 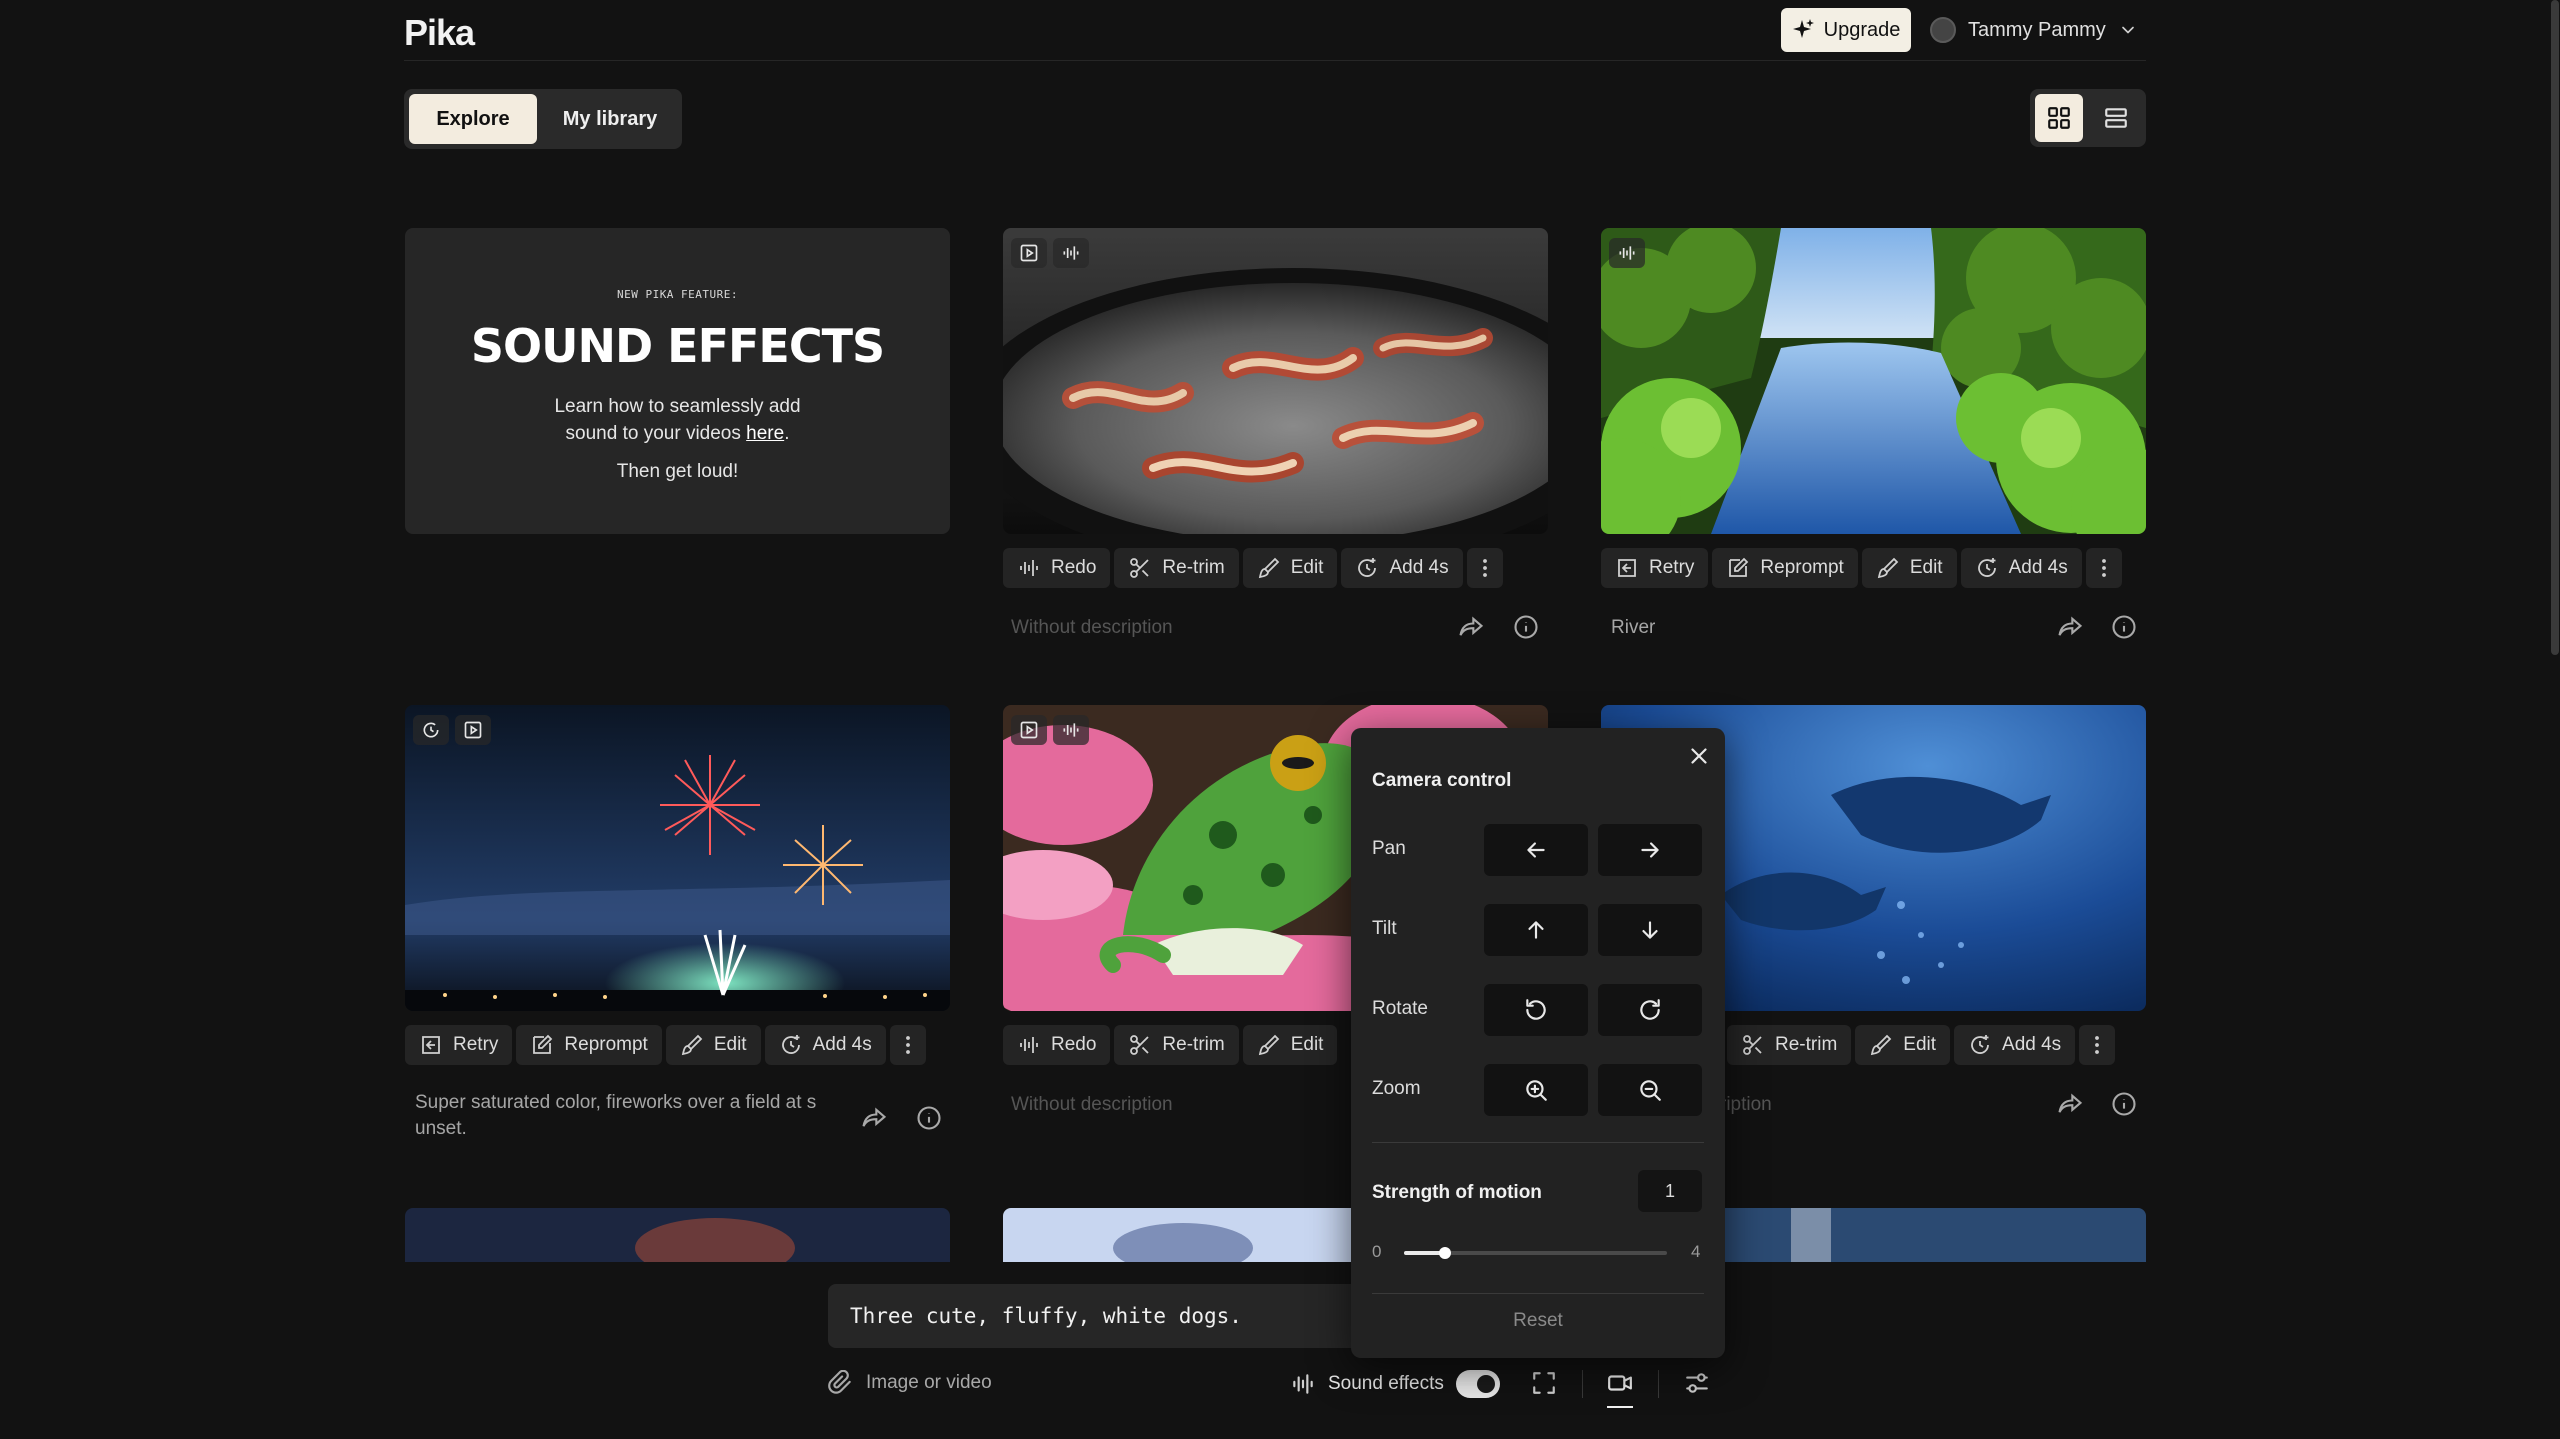 What do you see at coordinates (910, 1383) in the screenshot?
I see `attach-media-button: Image or video` at bounding box center [910, 1383].